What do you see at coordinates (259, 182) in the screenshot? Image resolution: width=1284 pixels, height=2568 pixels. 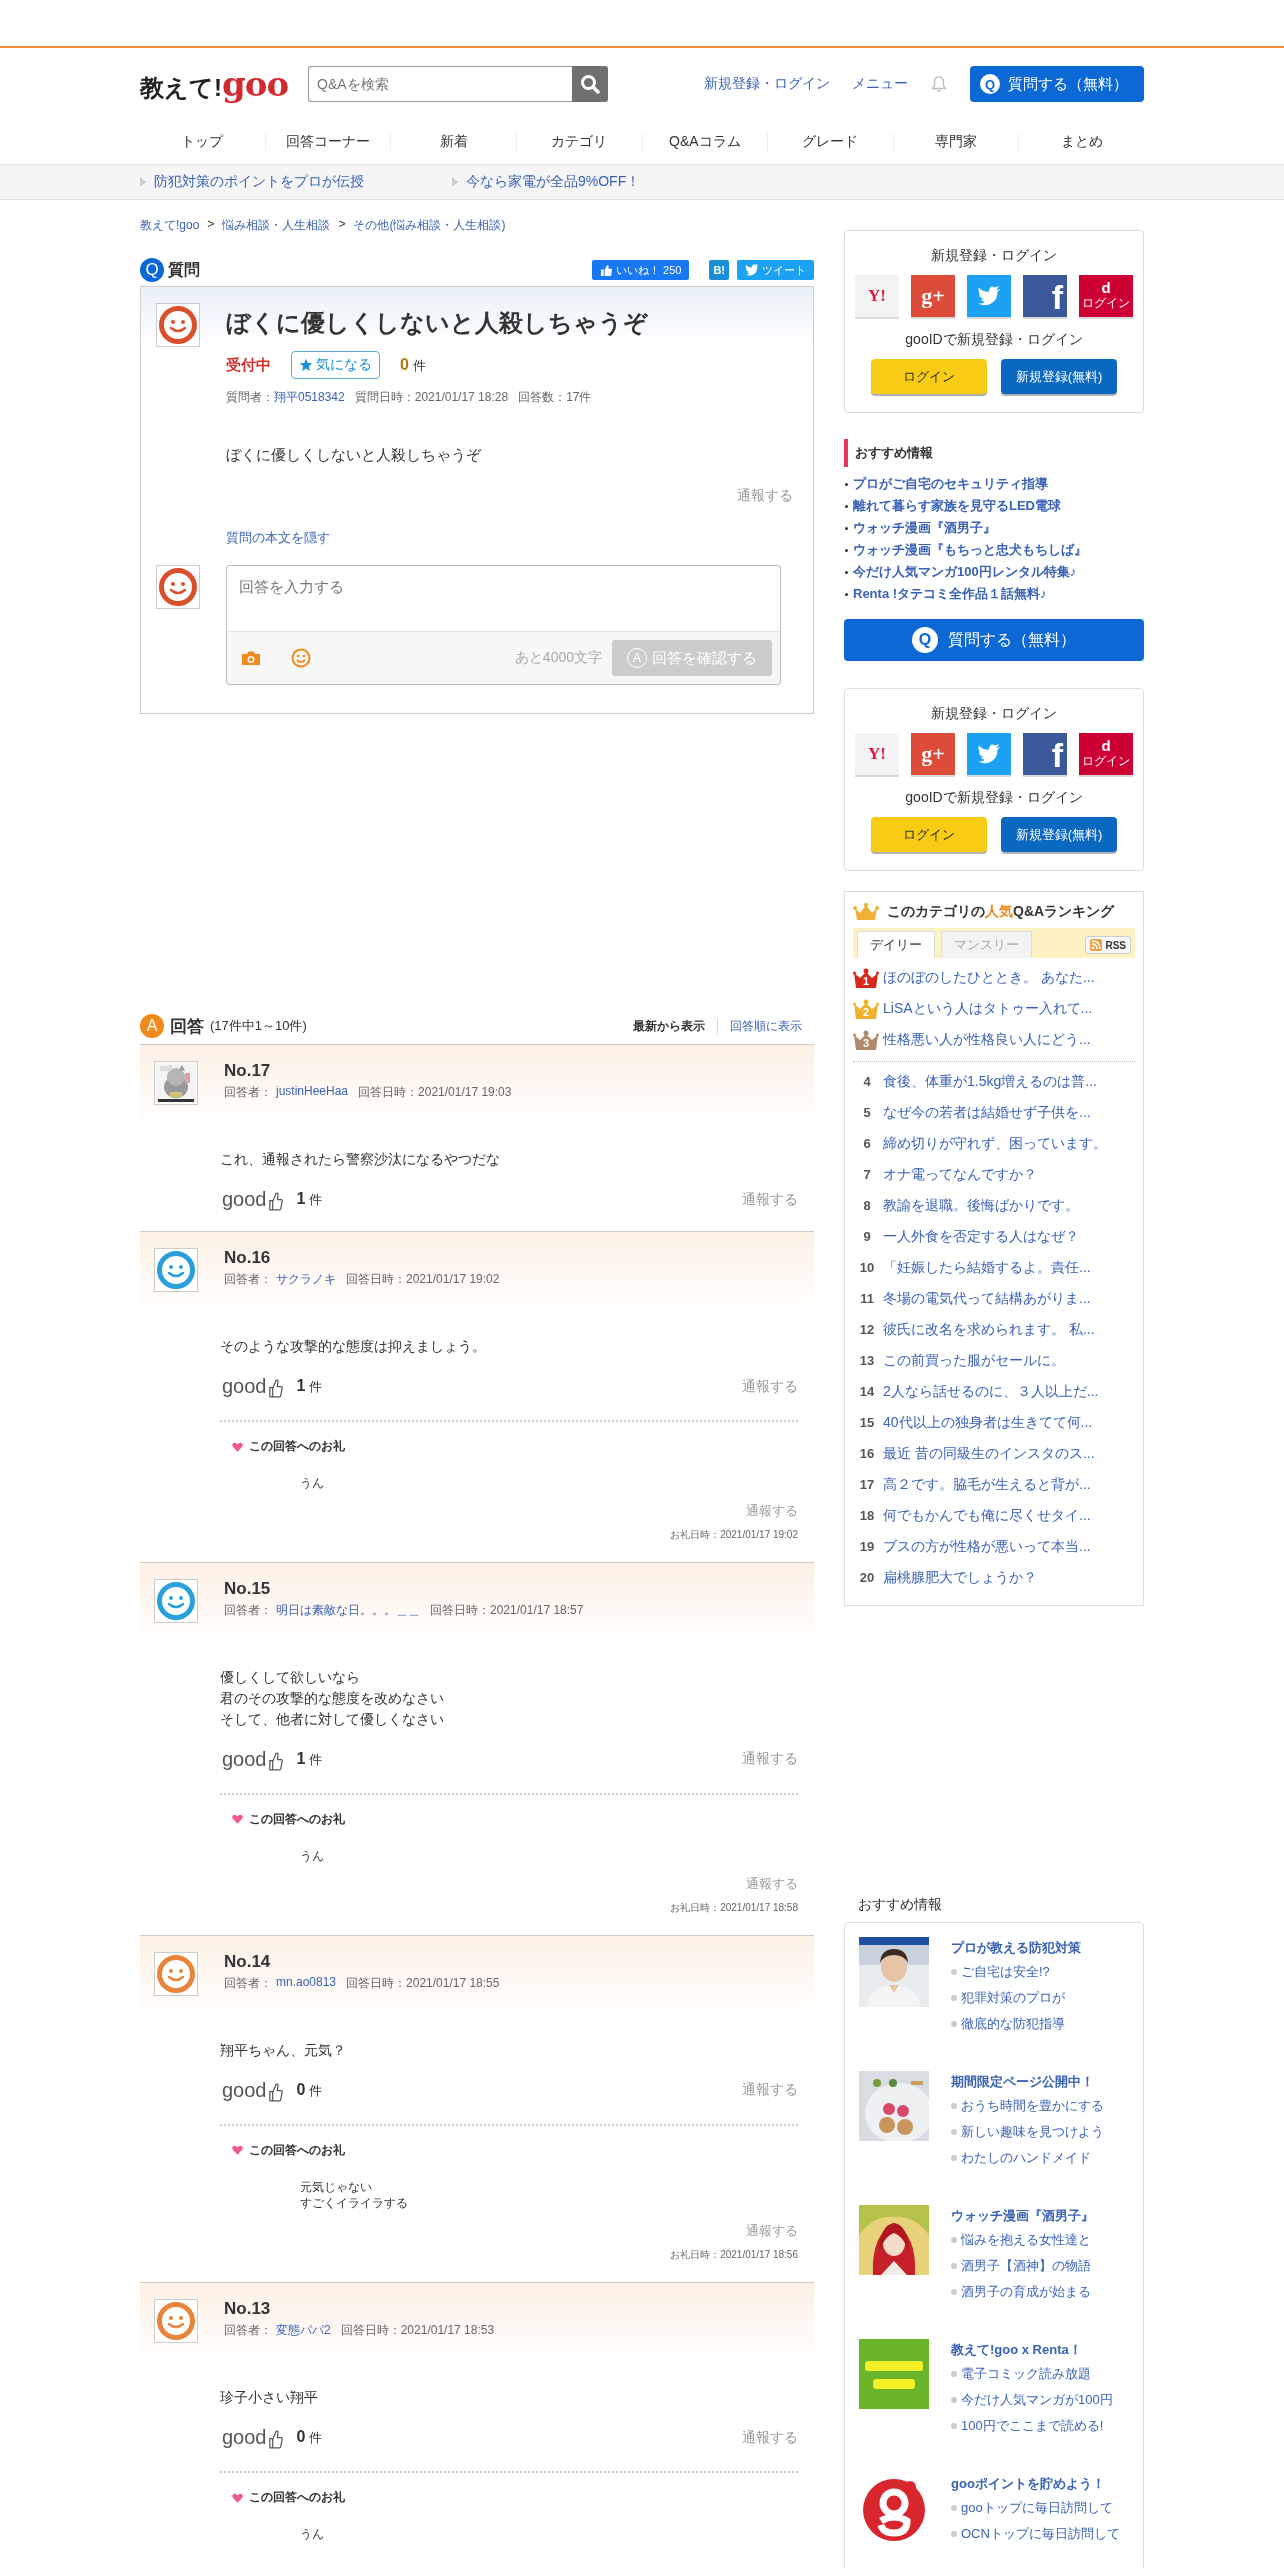 I see `promo-link: 防犯対策のポイントをプロが伝授` at bounding box center [259, 182].